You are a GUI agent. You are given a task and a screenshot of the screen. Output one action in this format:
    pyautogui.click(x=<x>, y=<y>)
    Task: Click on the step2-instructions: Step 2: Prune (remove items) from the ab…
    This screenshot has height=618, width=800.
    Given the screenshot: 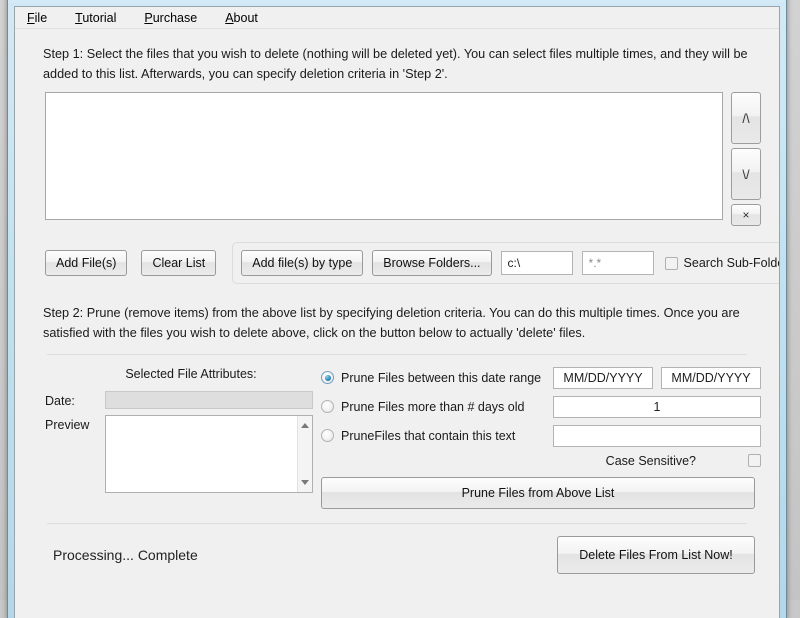 What is the action you would take?
    pyautogui.click(x=402, y=323)
    